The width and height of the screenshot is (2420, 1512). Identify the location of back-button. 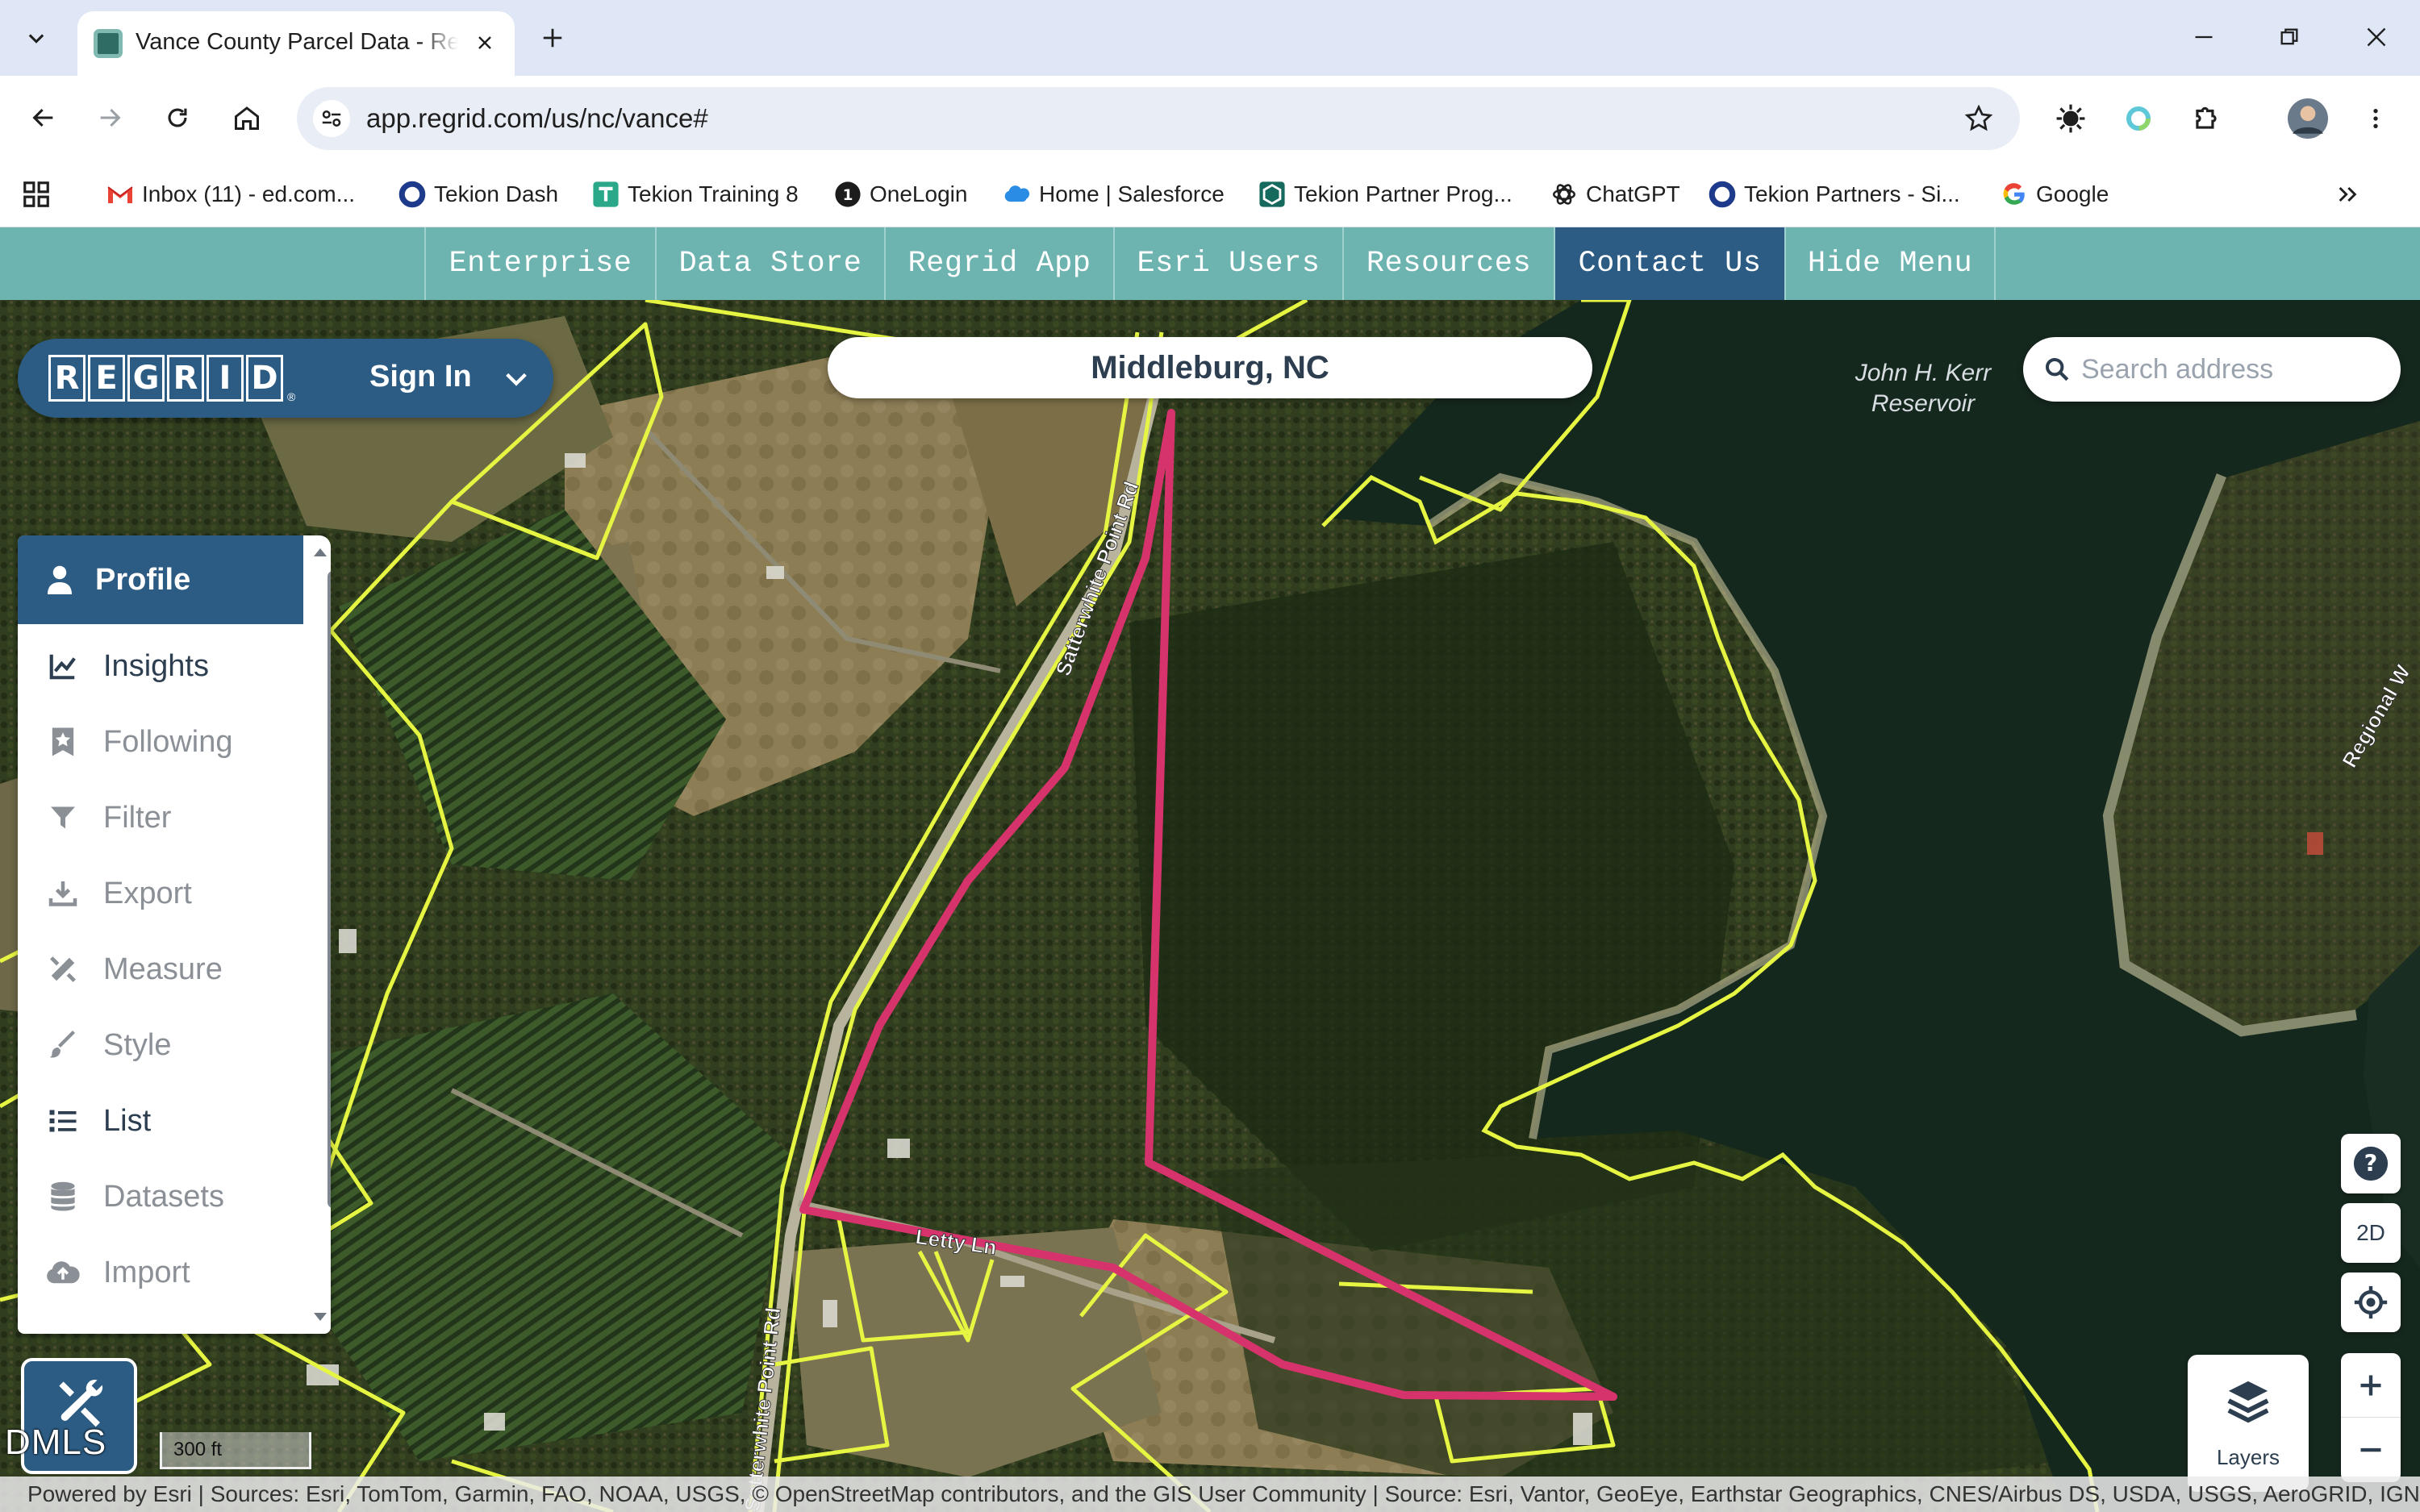
(43, 118).